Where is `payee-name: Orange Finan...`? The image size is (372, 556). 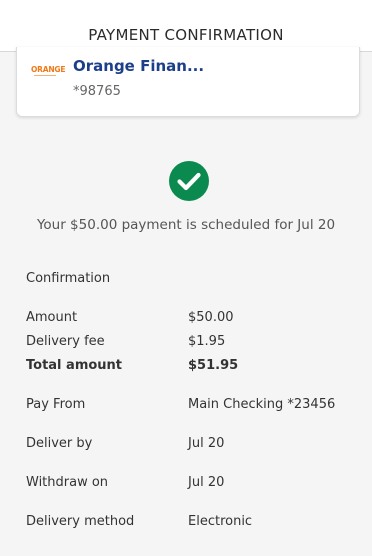 payee-name: Orange Finan... is located at coordinates (139, 66).